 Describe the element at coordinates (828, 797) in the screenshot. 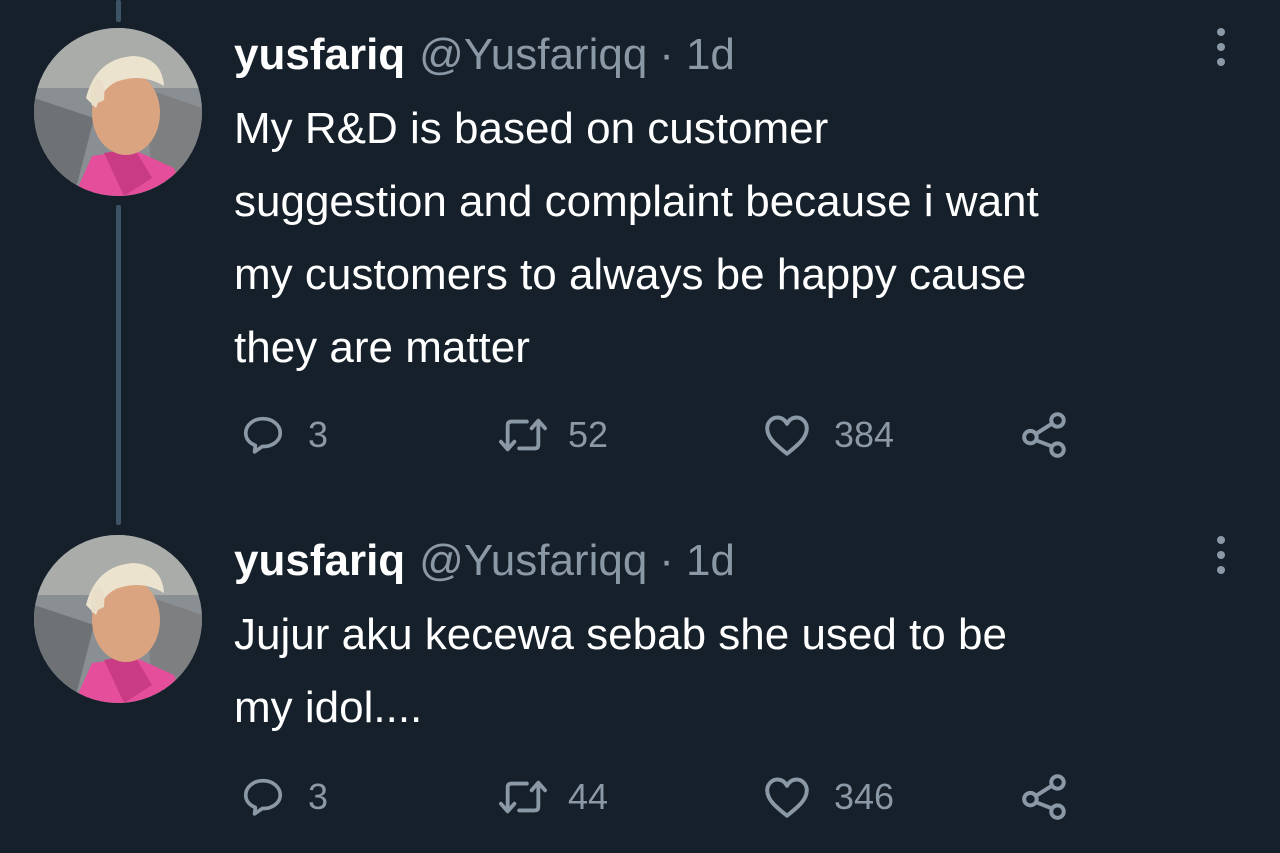

I see `like-button: 346` at that location.